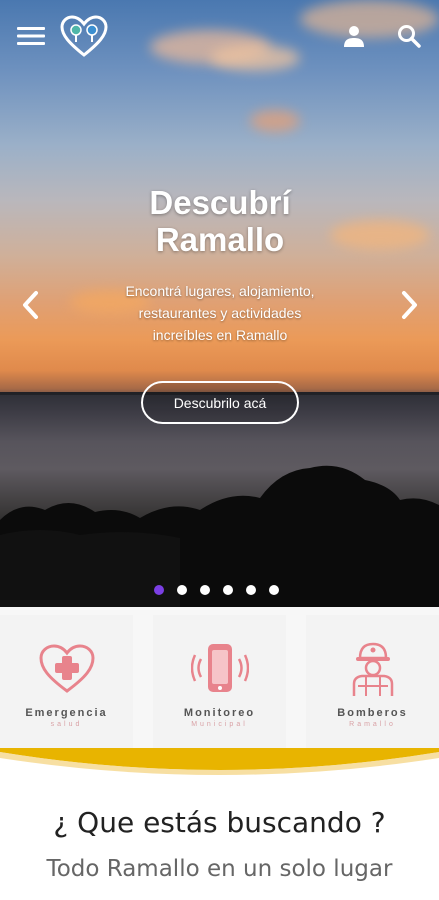 This screenshot has height=900, width=439. What do you see at coordinates (409, 305) in the screenshot?
I see `chevron-right-icon` at bounding box center [409, 305].